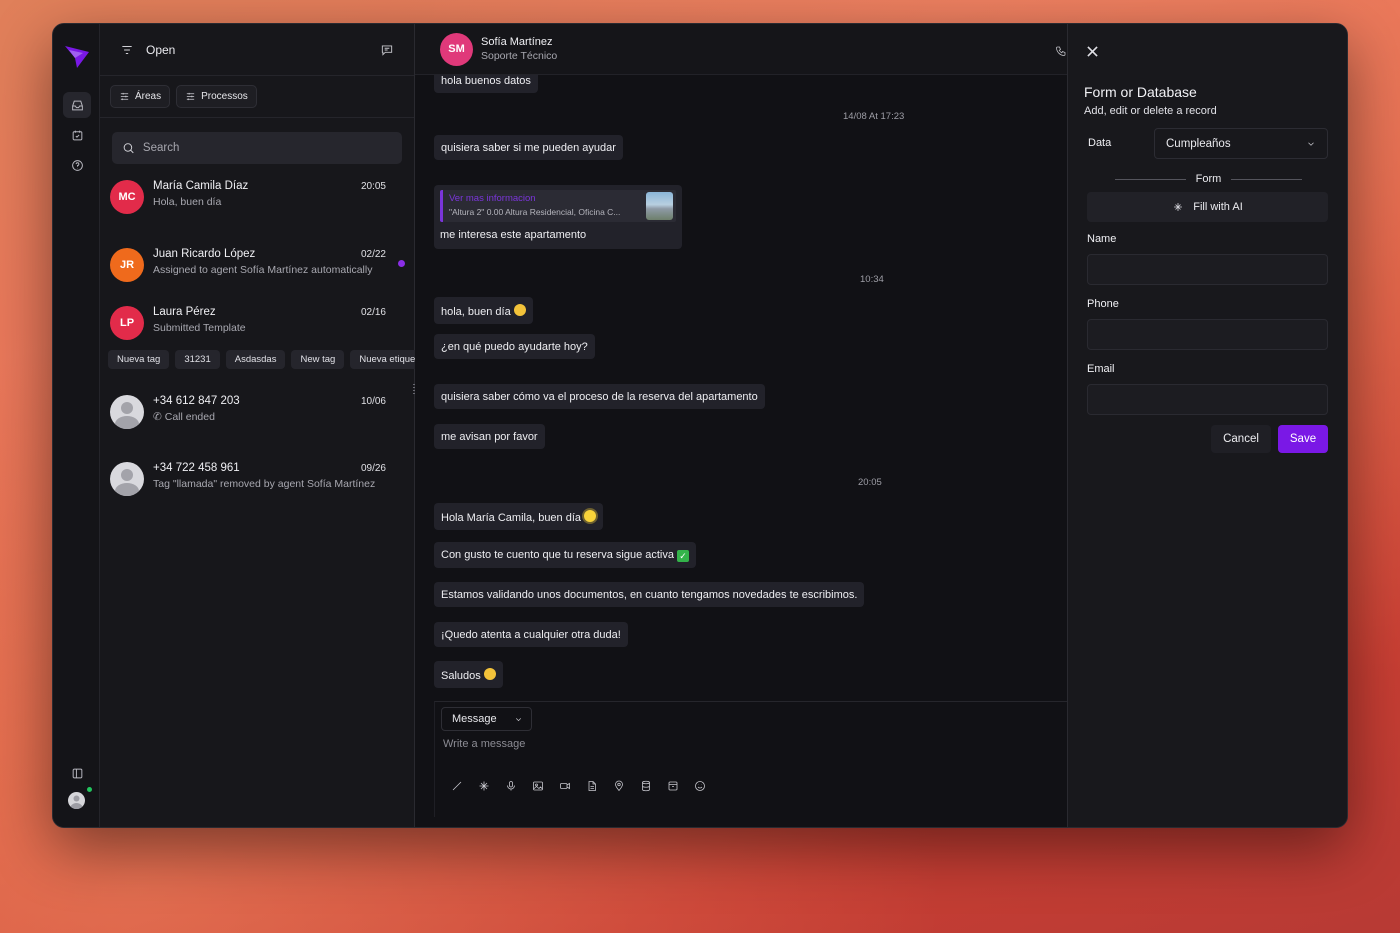 This screenshot has width=1400, height=933. I want to click on avatar: LP, so click(127, 323).